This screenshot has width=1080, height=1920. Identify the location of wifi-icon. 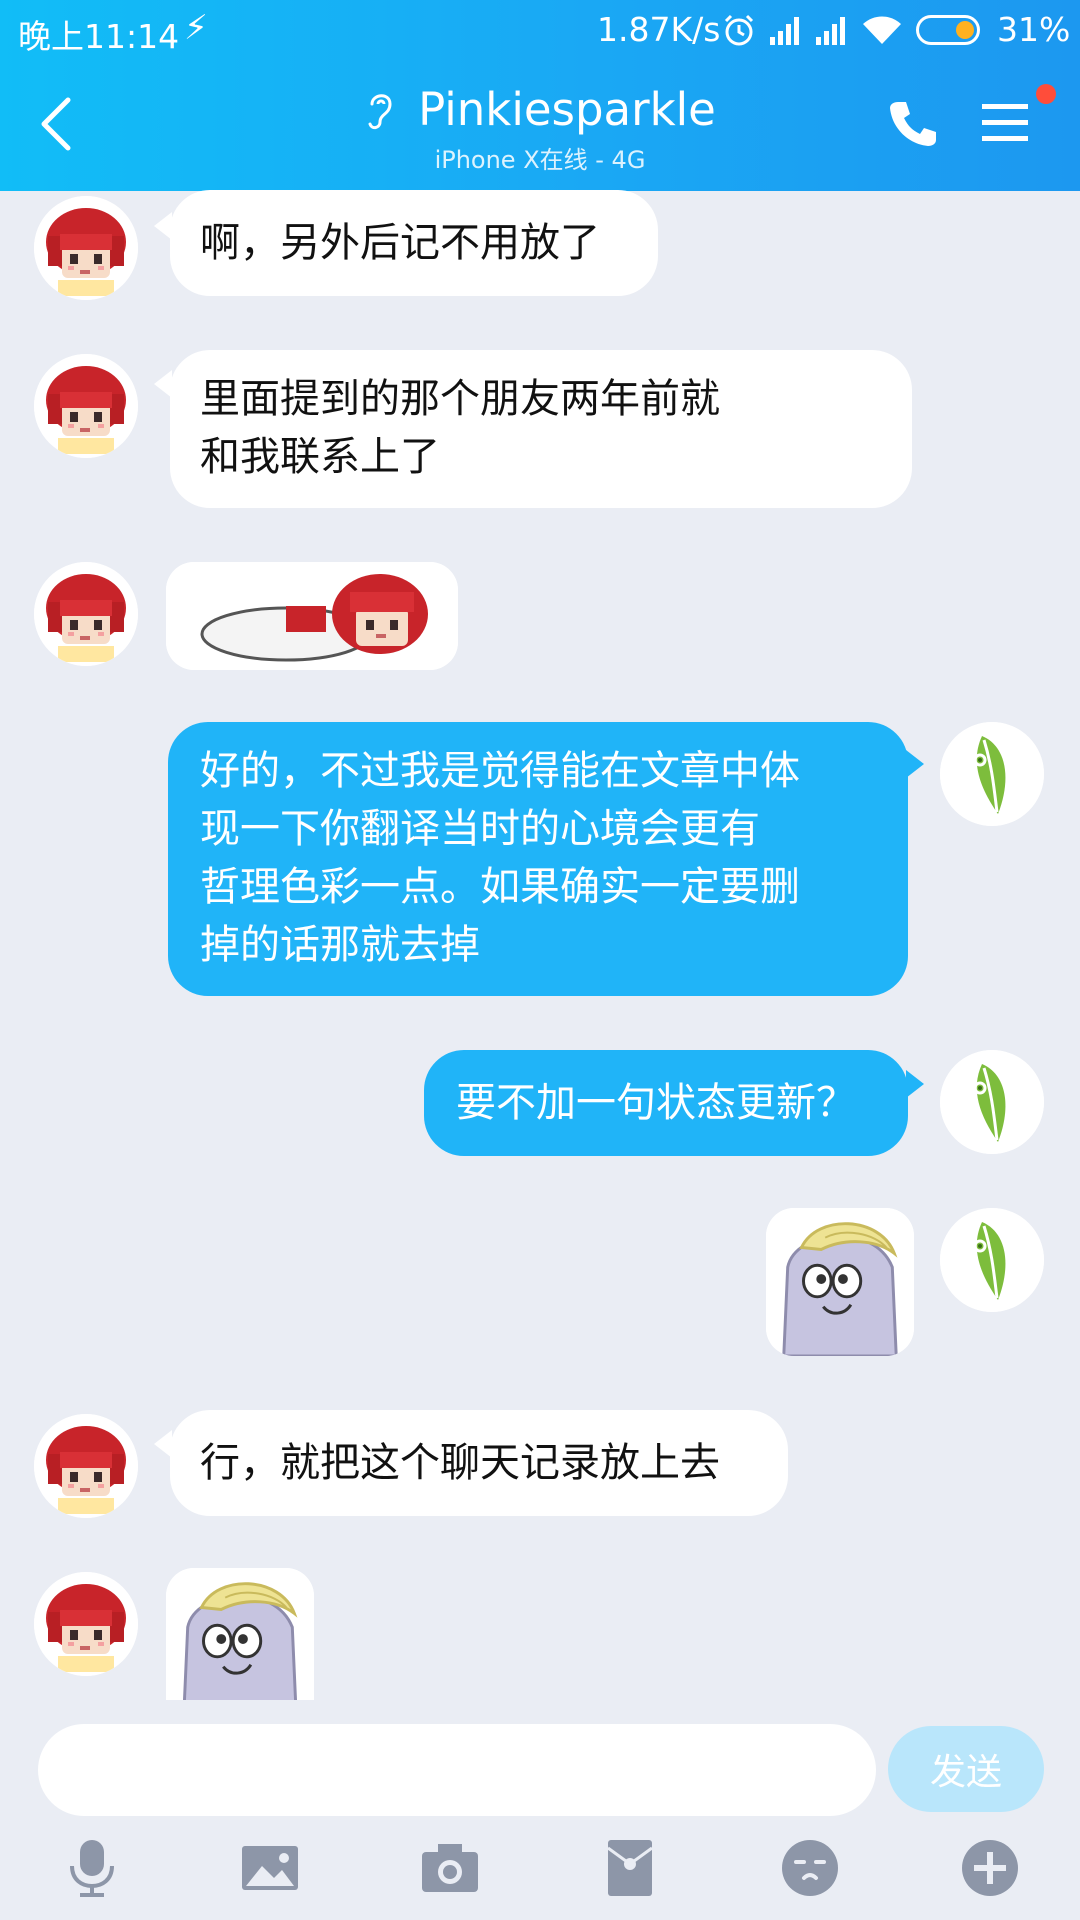
(882, 30).